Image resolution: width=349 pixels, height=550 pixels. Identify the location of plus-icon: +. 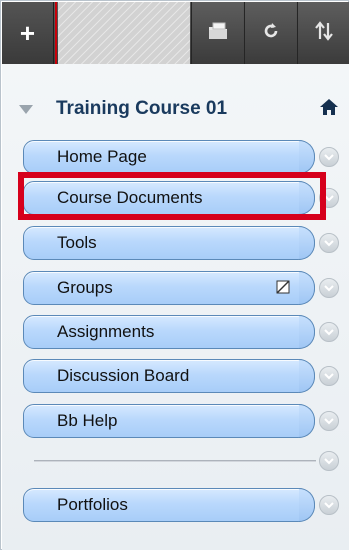
(27, 32).